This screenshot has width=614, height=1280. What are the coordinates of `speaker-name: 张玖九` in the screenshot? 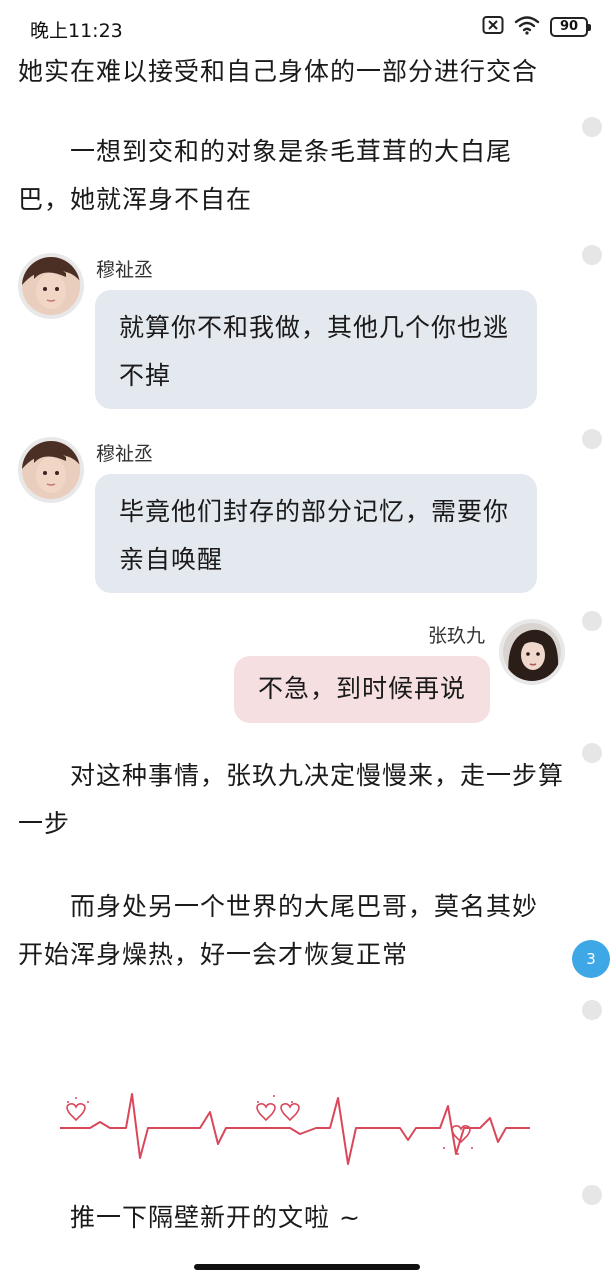 It's located at (457, 636).